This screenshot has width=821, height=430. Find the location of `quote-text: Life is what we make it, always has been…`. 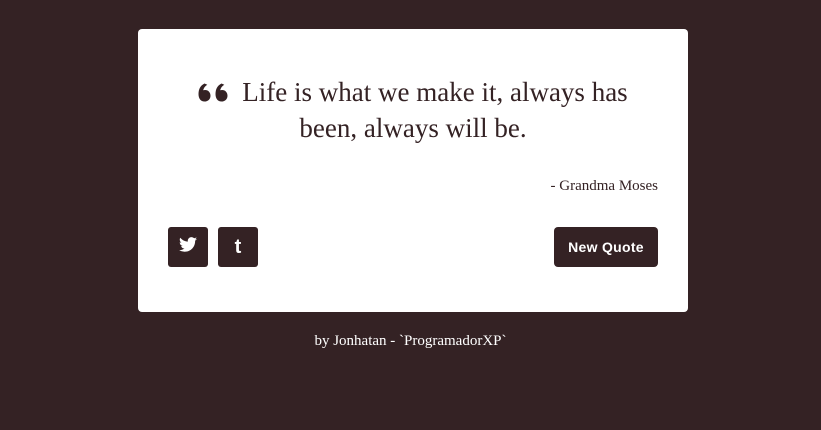

quote-text: Life is what we make it, always has been… is located at coordinates (435, 110).